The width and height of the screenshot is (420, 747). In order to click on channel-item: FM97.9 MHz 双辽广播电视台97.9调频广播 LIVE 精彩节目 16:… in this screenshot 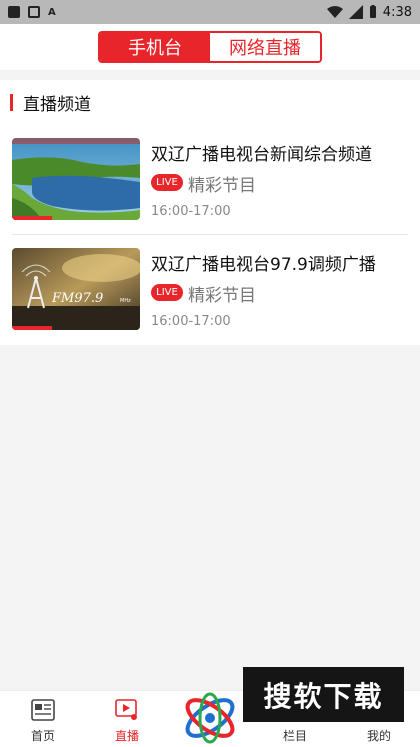, I will do `click(210, 296)`.